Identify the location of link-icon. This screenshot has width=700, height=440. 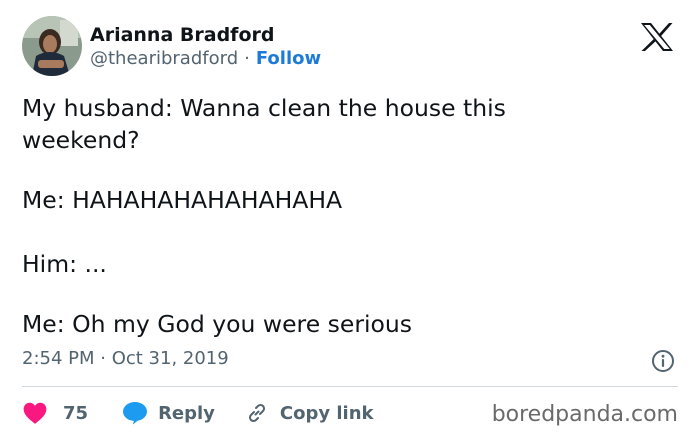
(256, 413).